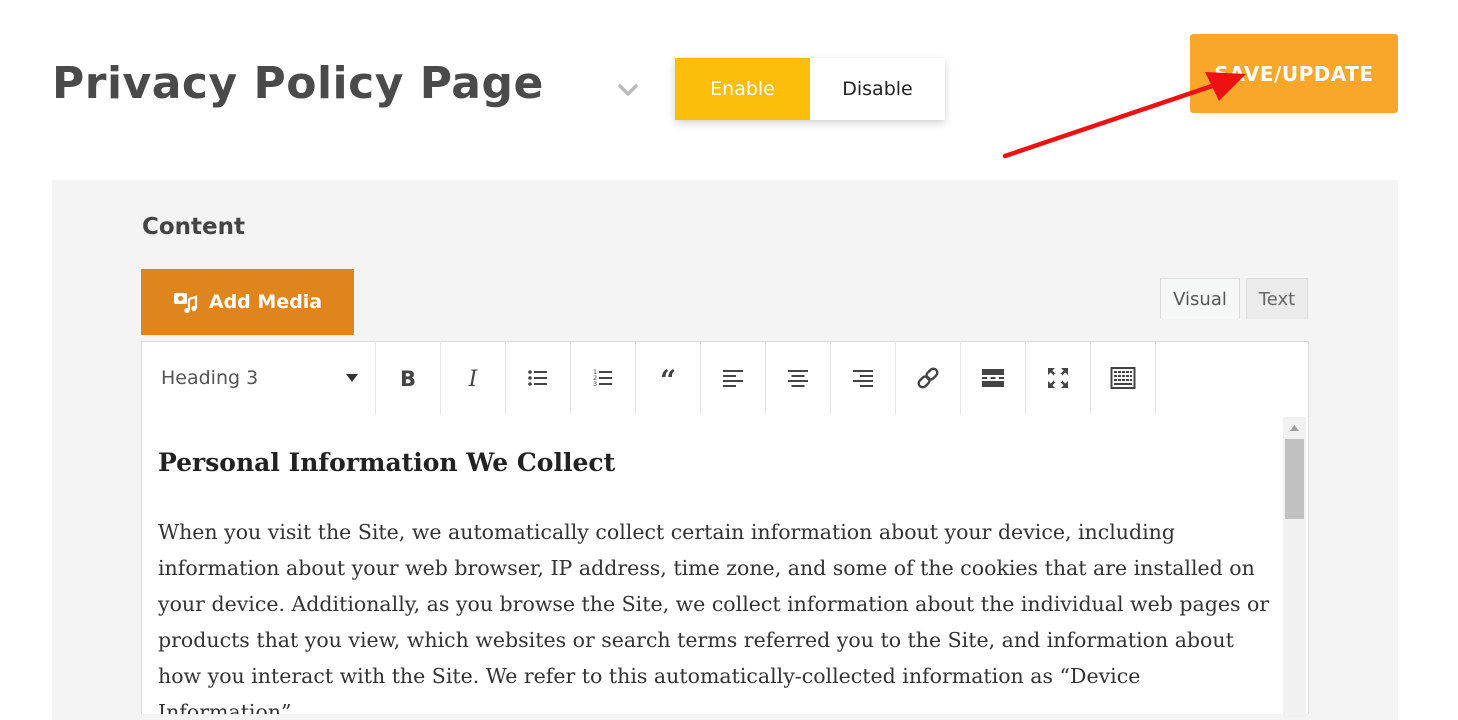 The width and height of the screenshot is (1458, 720). I want to click on numbered-list-icon: 1 2 3, so click(602, 378).